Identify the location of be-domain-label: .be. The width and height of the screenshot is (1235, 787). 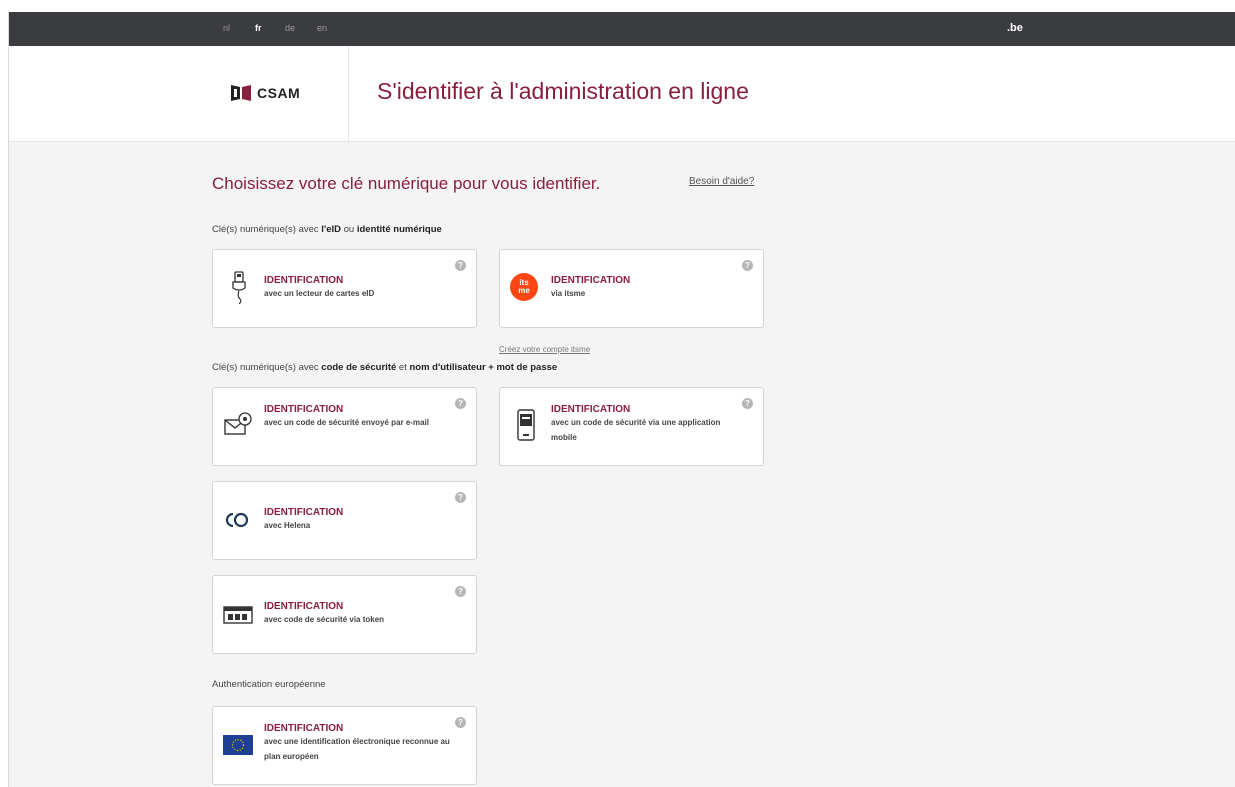
(1015, 28).